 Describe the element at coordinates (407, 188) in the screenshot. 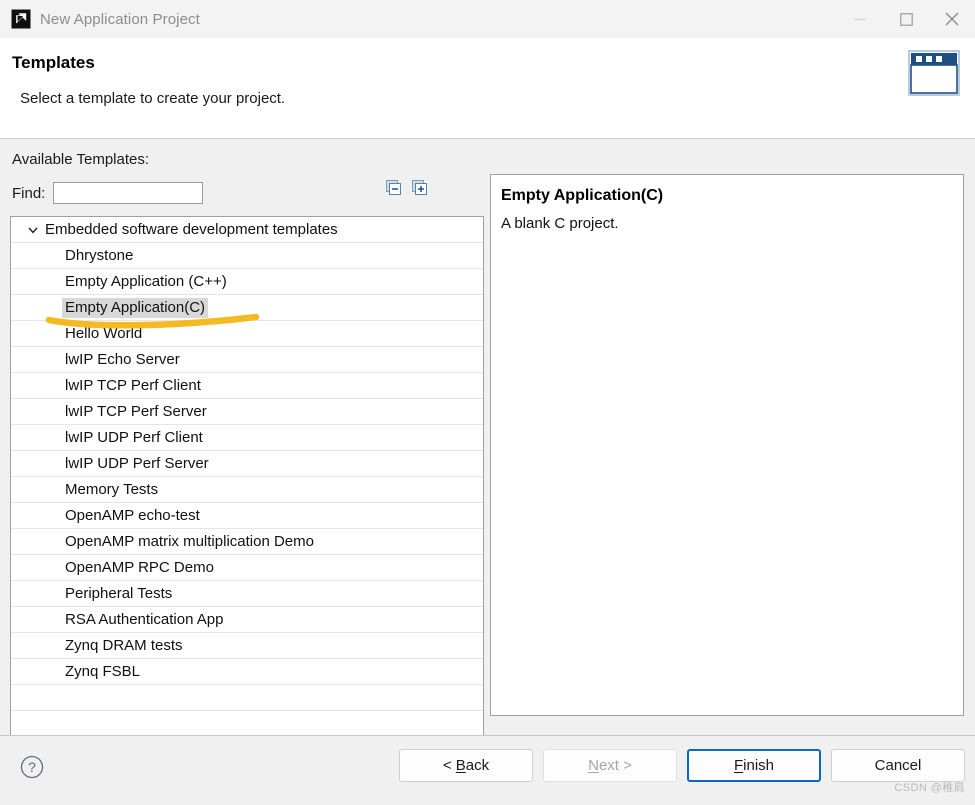

I see `tree-toolbar` at that location.